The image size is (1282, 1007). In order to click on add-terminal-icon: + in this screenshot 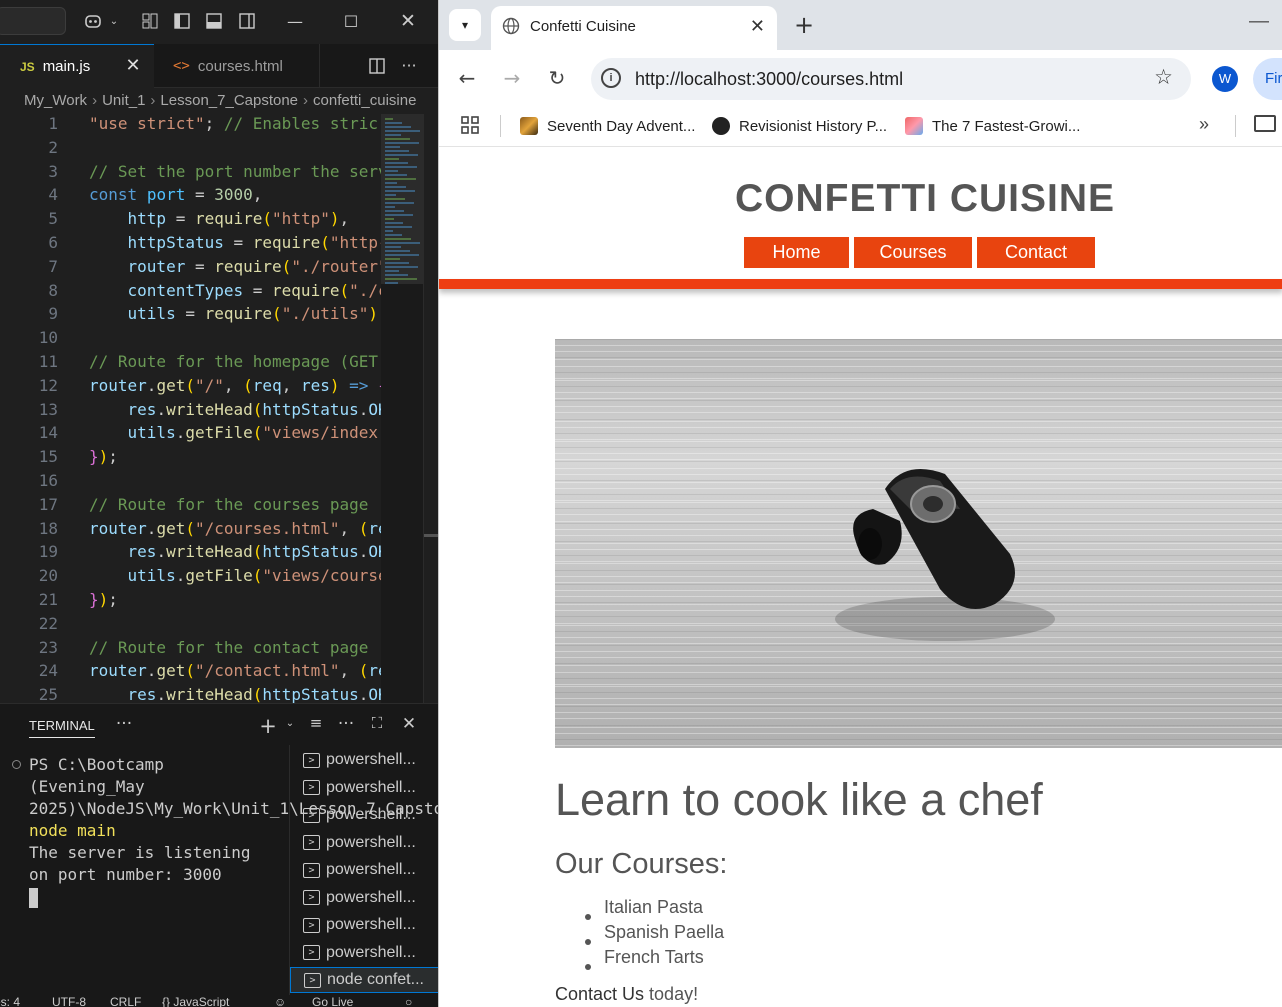, I will do `click(268, 726)`.